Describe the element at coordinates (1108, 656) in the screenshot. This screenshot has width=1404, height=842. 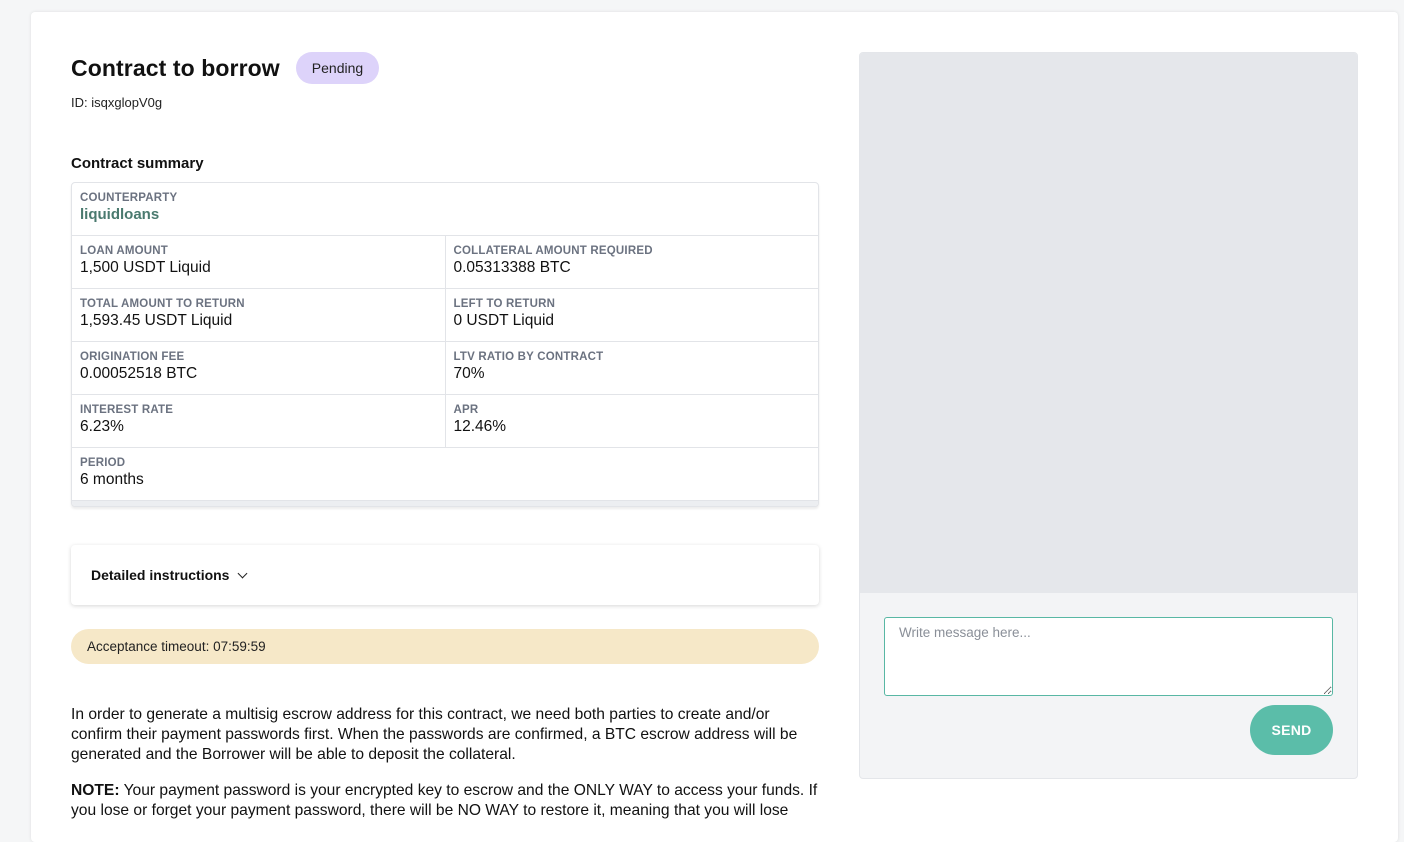
I see `message-input` at that location.